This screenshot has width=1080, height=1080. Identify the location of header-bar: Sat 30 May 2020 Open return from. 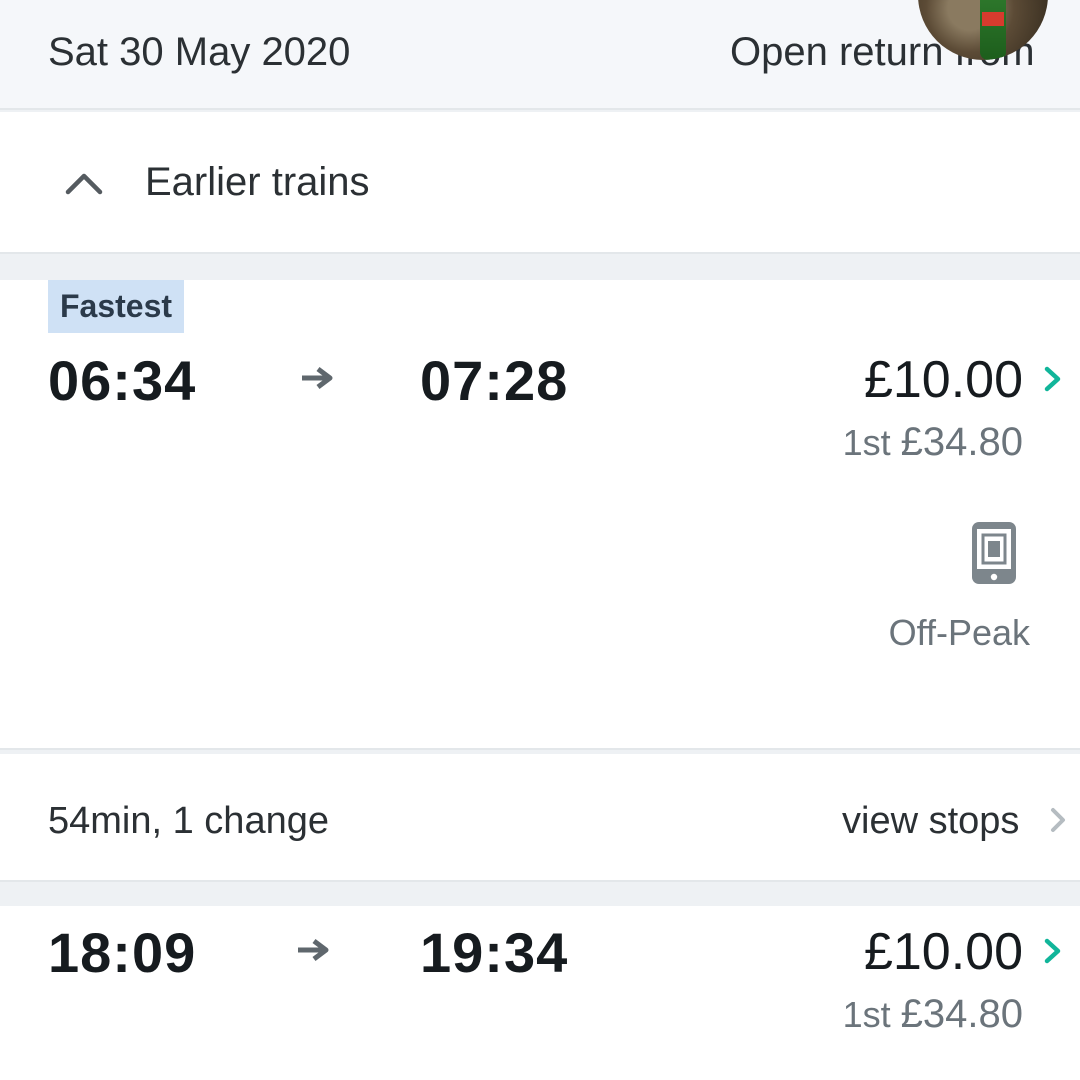
(540, 55).